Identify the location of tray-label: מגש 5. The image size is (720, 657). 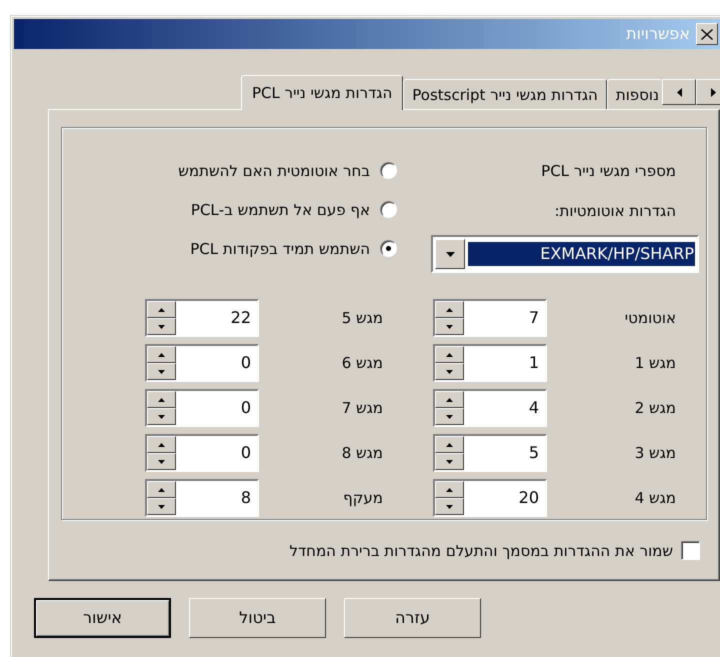
(362, 318).